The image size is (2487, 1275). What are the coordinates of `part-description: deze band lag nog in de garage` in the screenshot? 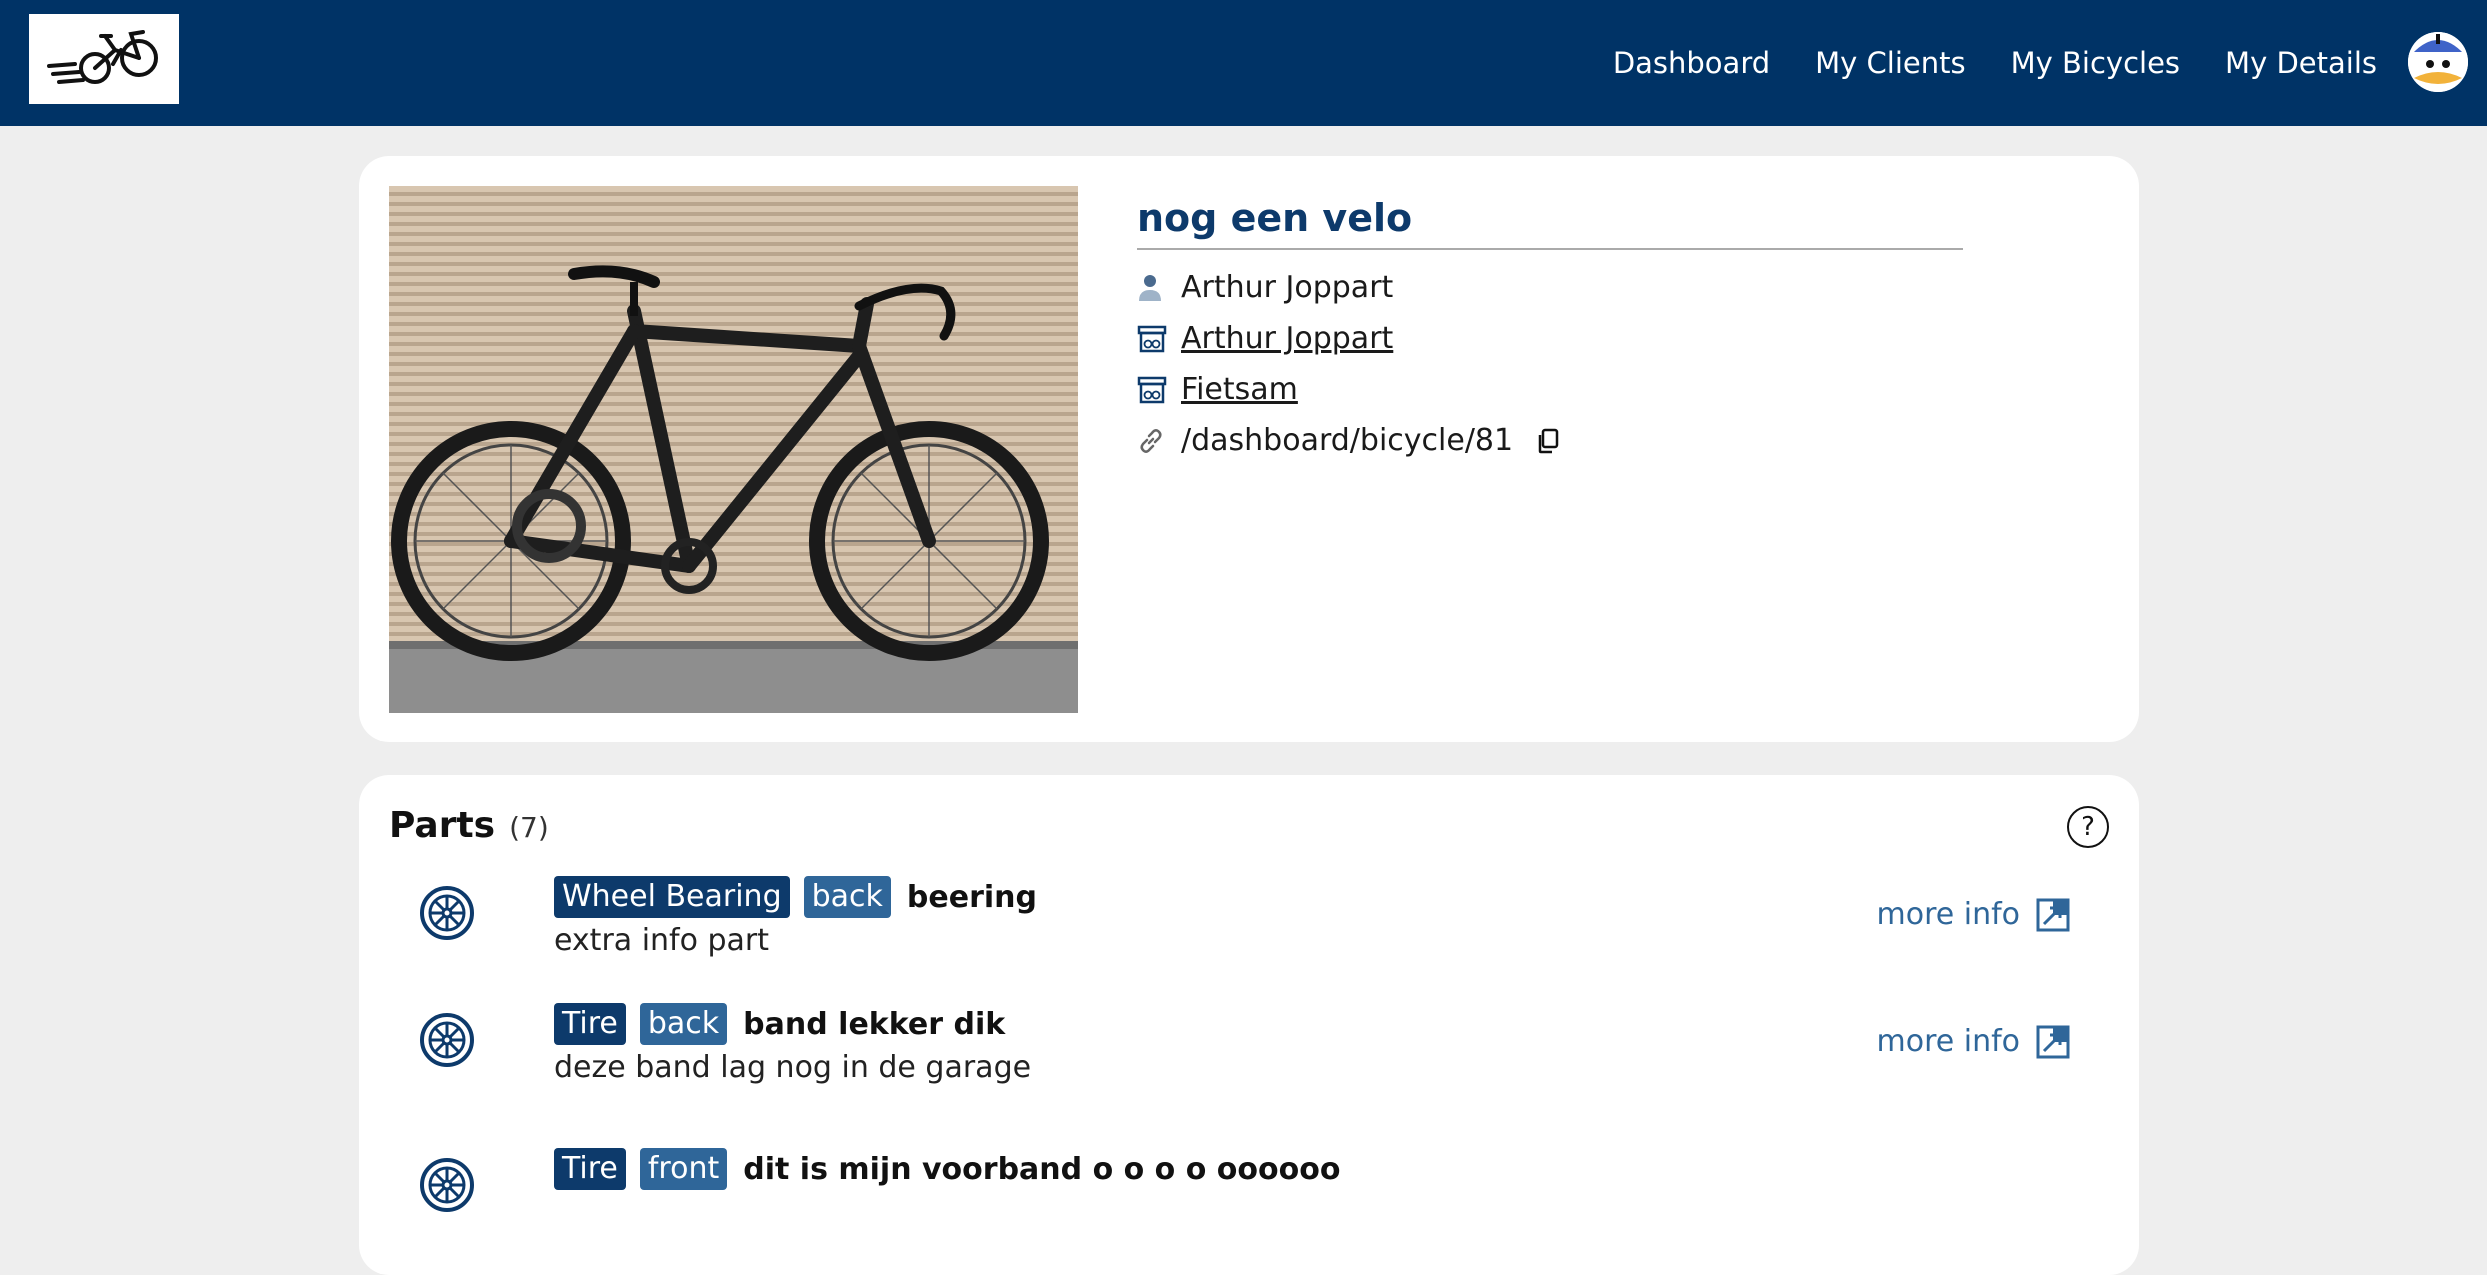 It's located at (793, 1067).